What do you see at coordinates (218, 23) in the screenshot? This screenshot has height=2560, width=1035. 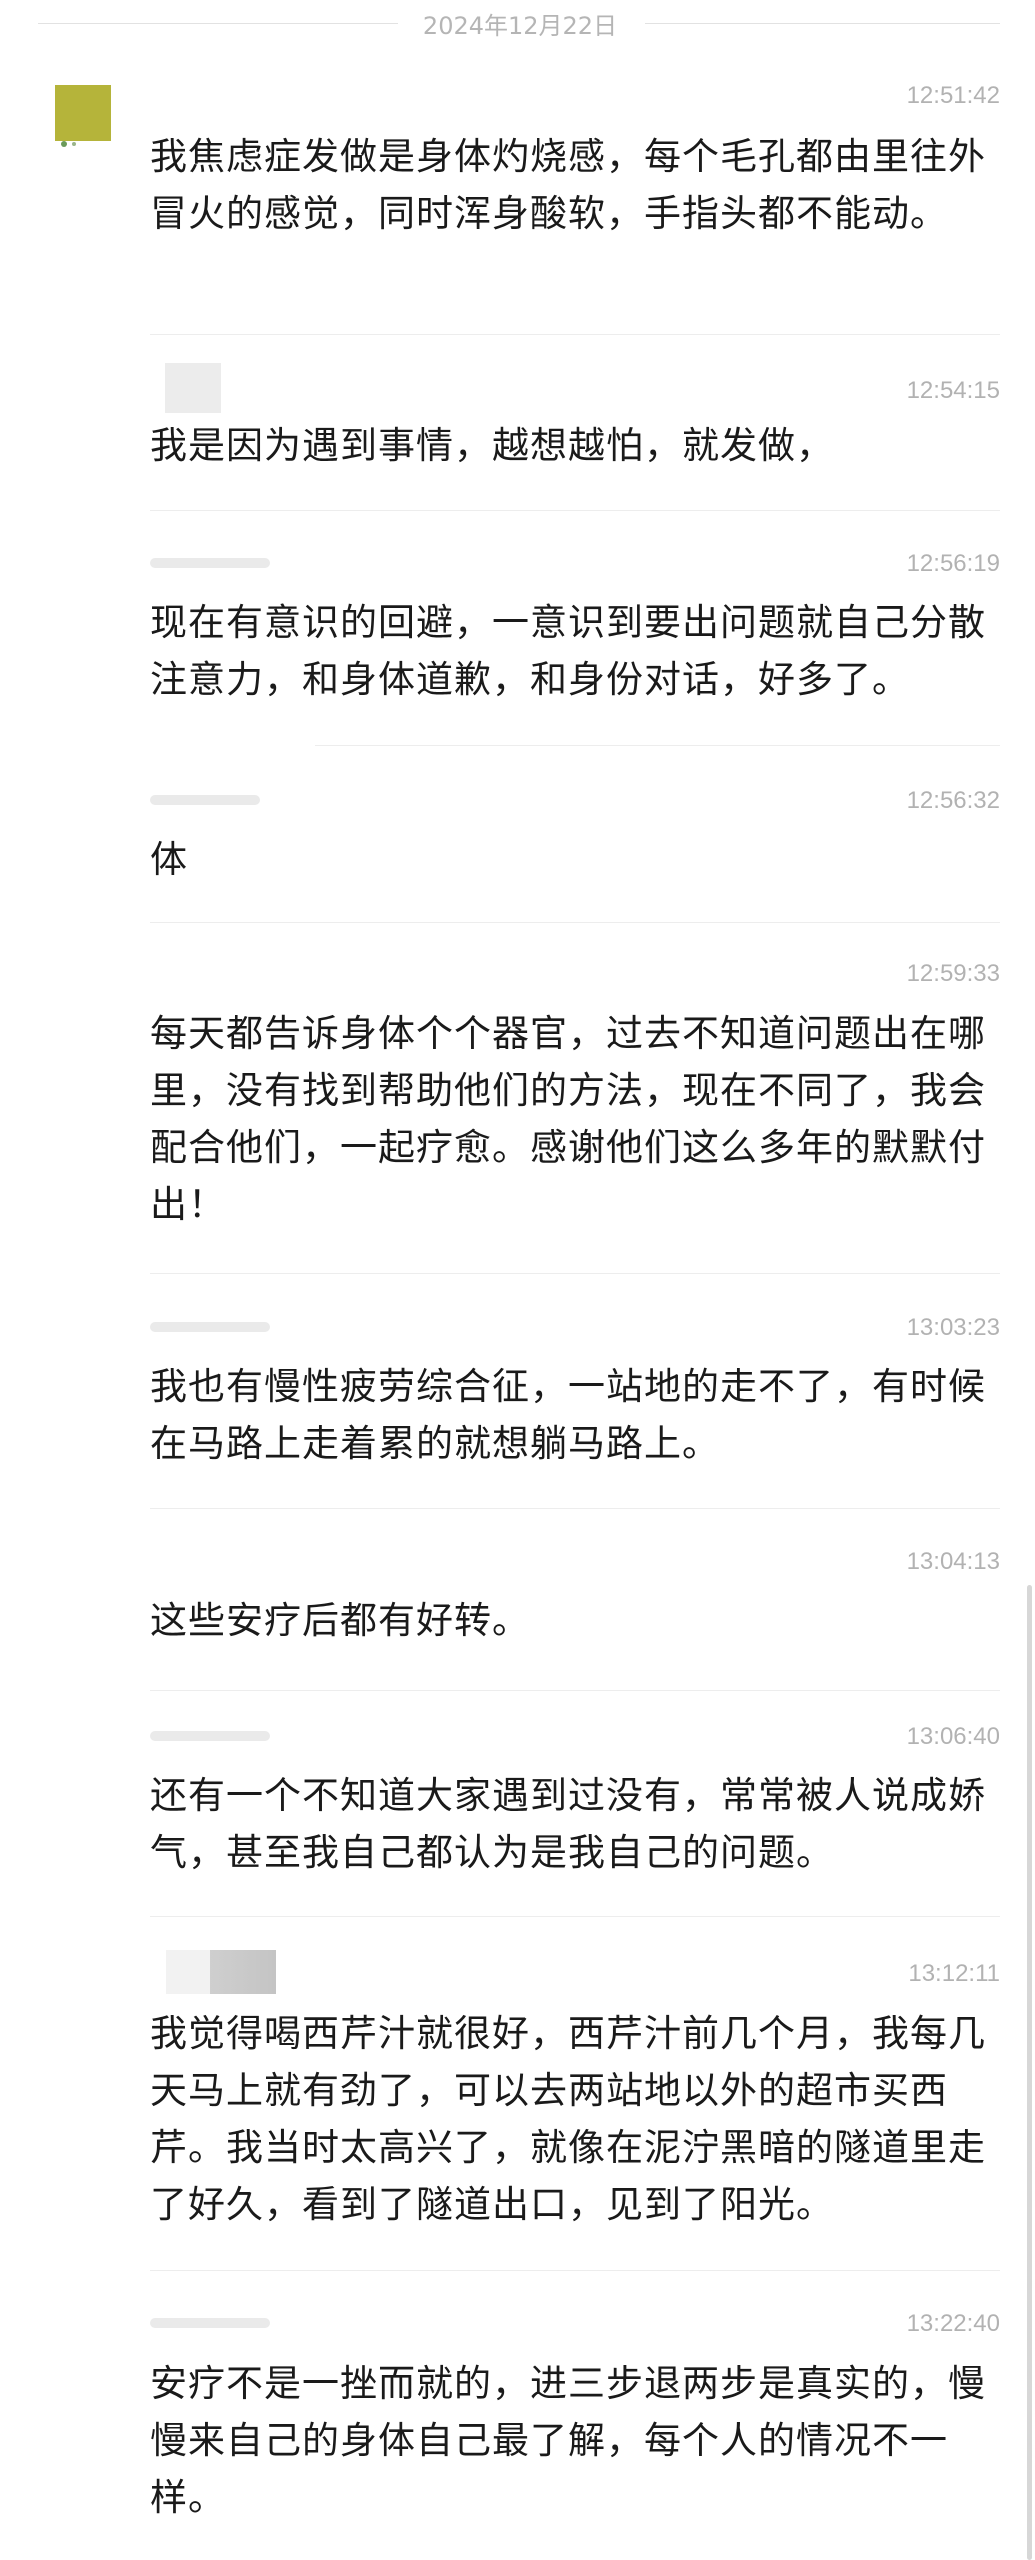 I see `date-divider-line-left` at bounding box center [218, 23].